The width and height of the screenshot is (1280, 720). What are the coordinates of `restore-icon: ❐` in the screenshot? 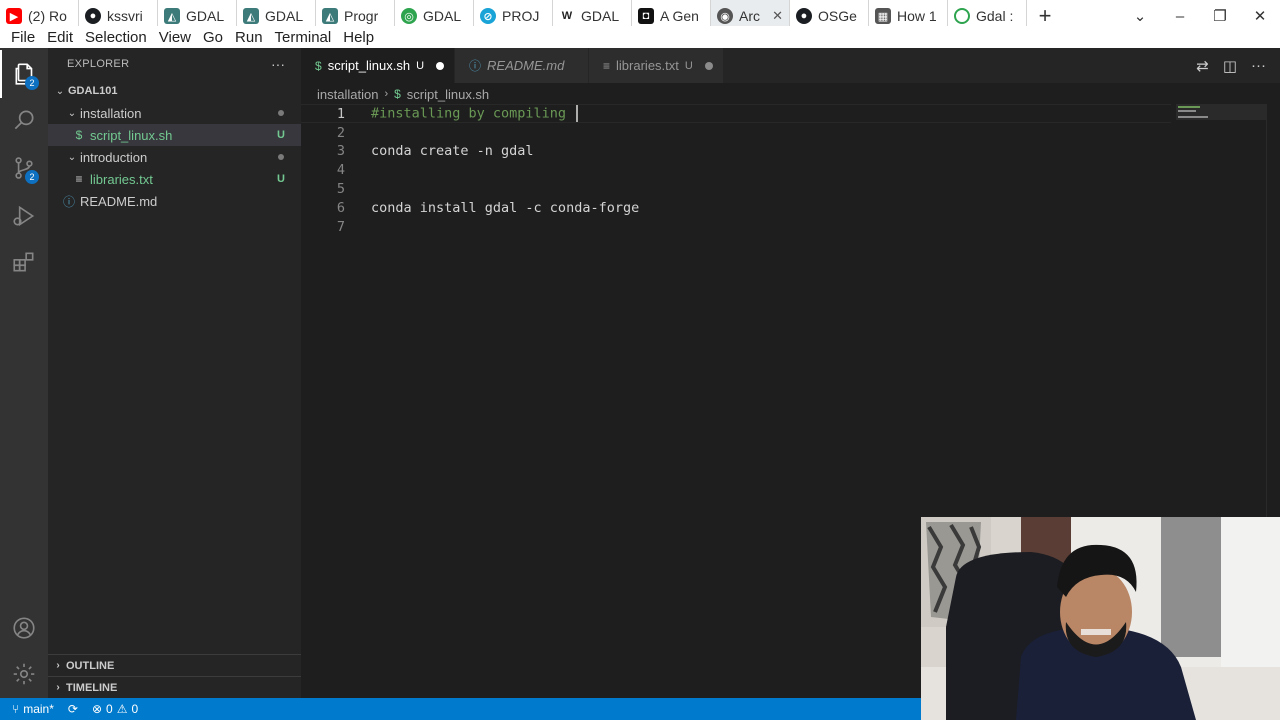 It's located at (1220, 16).